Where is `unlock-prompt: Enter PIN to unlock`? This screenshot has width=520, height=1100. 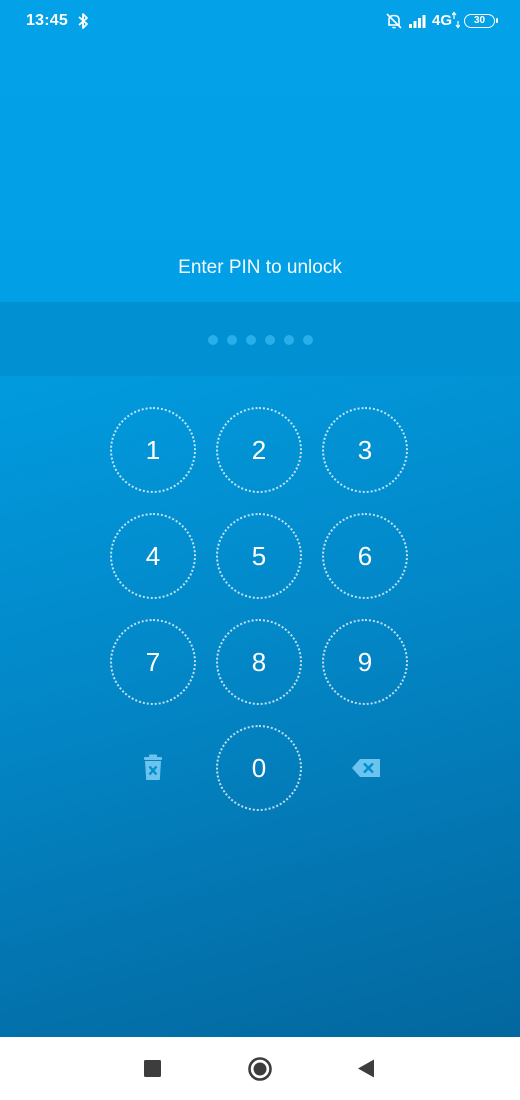
unlock-prompt: Enter PIN to unlock is located at coordinates (260, 267).